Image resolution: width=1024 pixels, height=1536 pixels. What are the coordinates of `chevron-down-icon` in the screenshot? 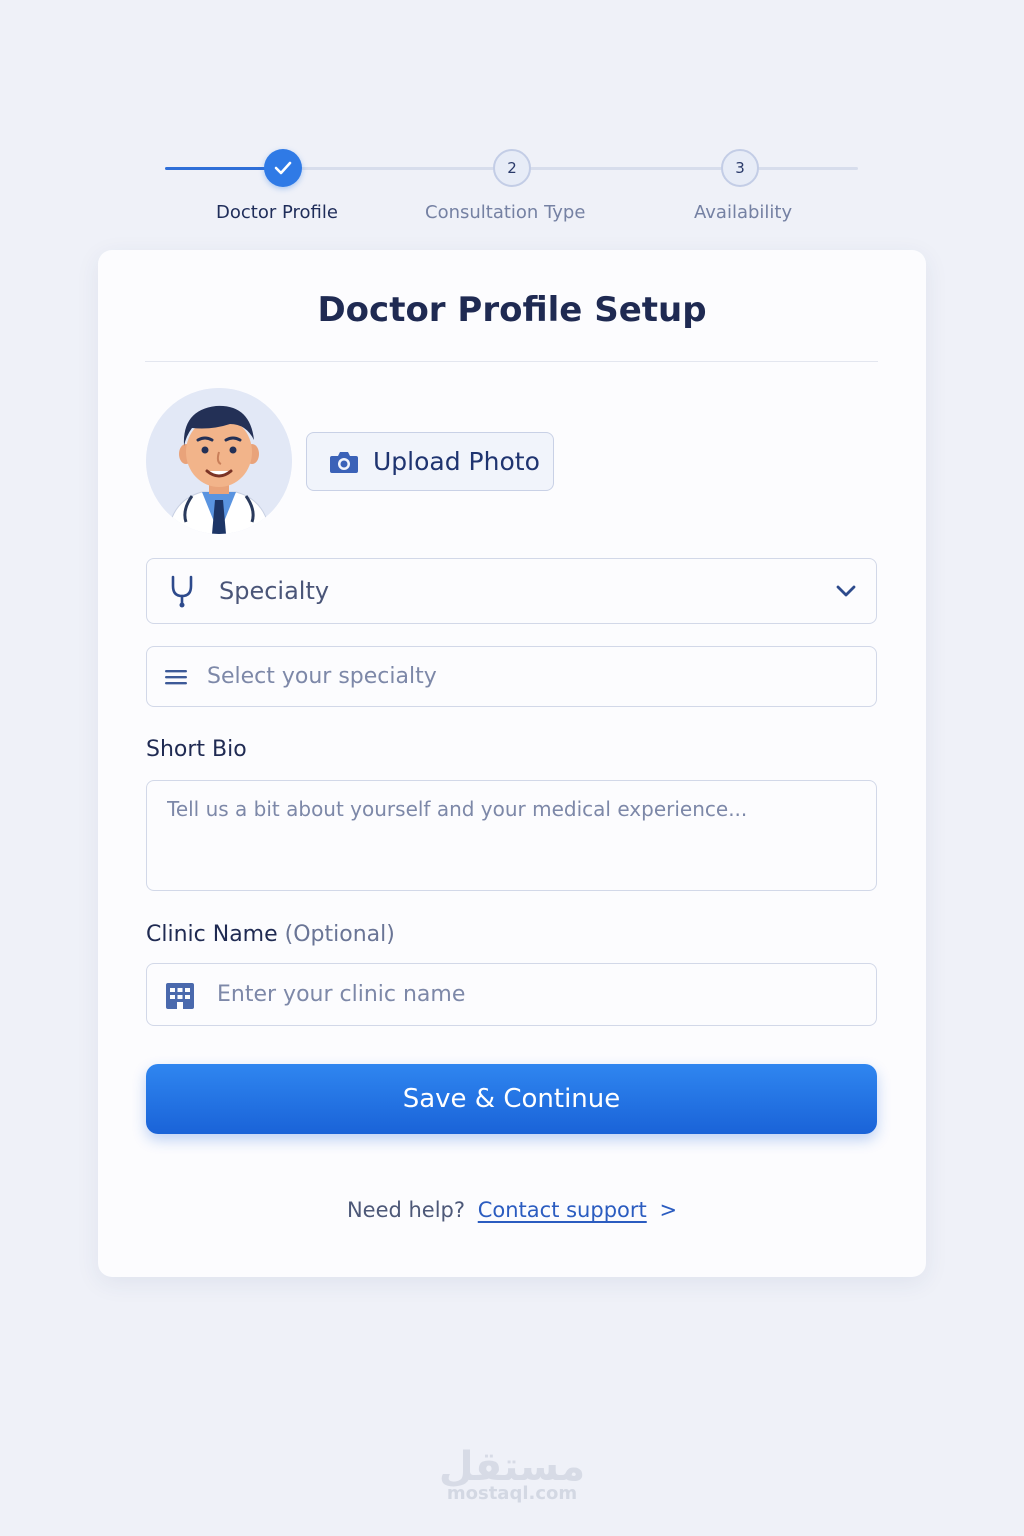 It's located at (846, 591).